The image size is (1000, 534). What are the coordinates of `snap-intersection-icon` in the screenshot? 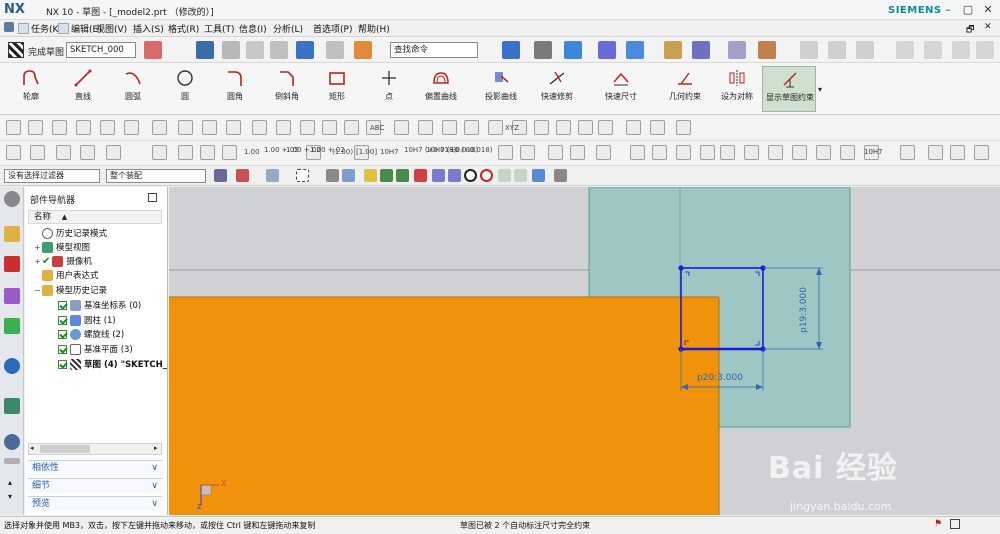 It's located at (420, 175).